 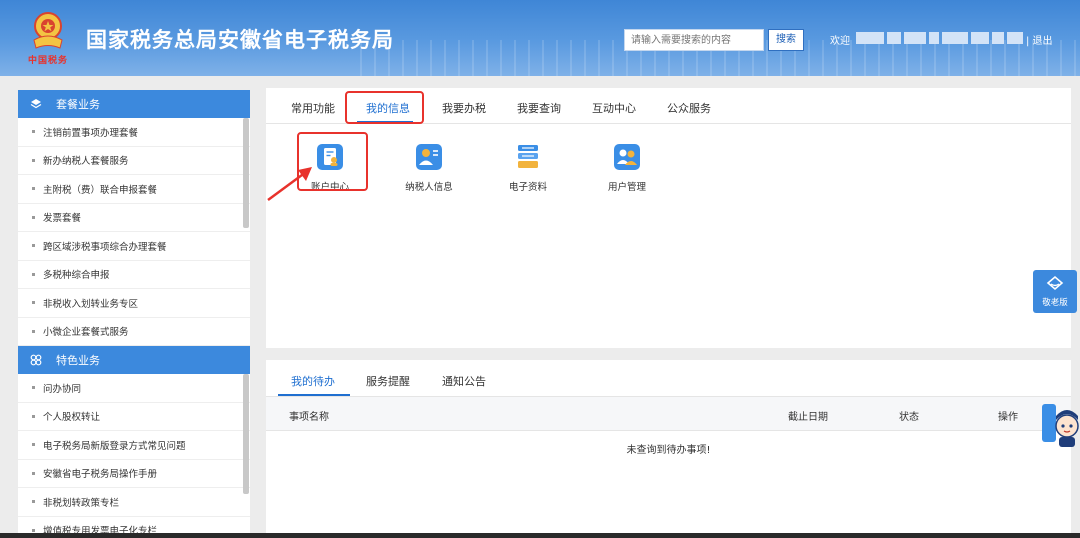 I want to click on search-input, so click(x=694, y=40).